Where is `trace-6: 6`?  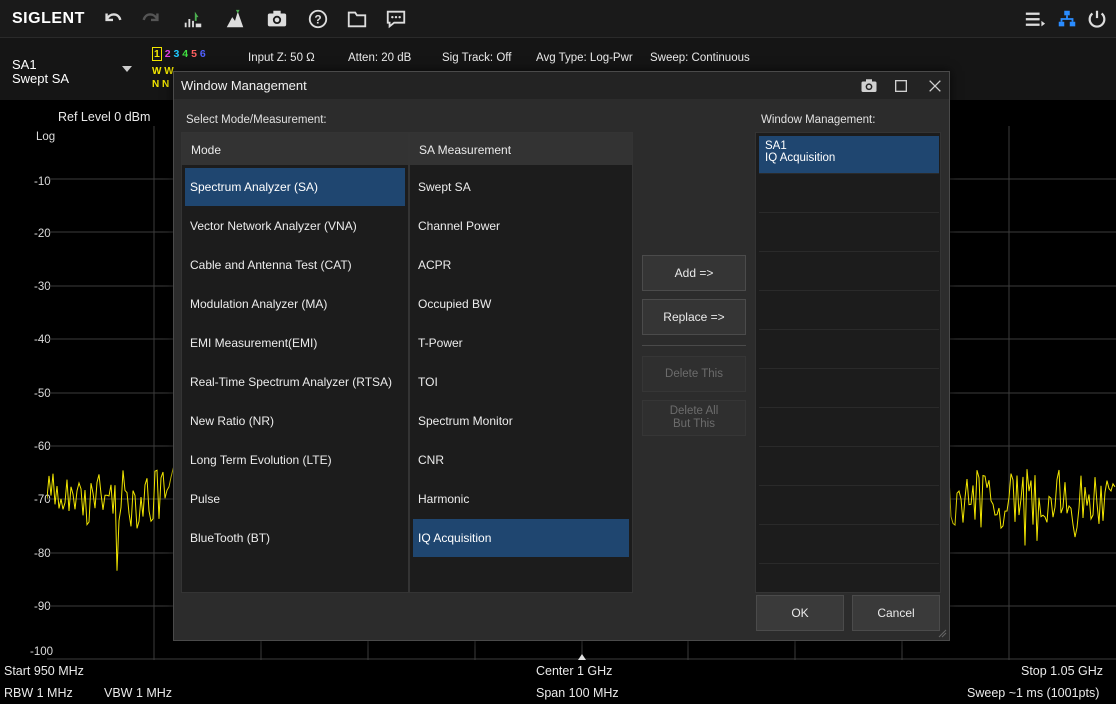
trace-6: 6 is located at coordinates (203, 54).